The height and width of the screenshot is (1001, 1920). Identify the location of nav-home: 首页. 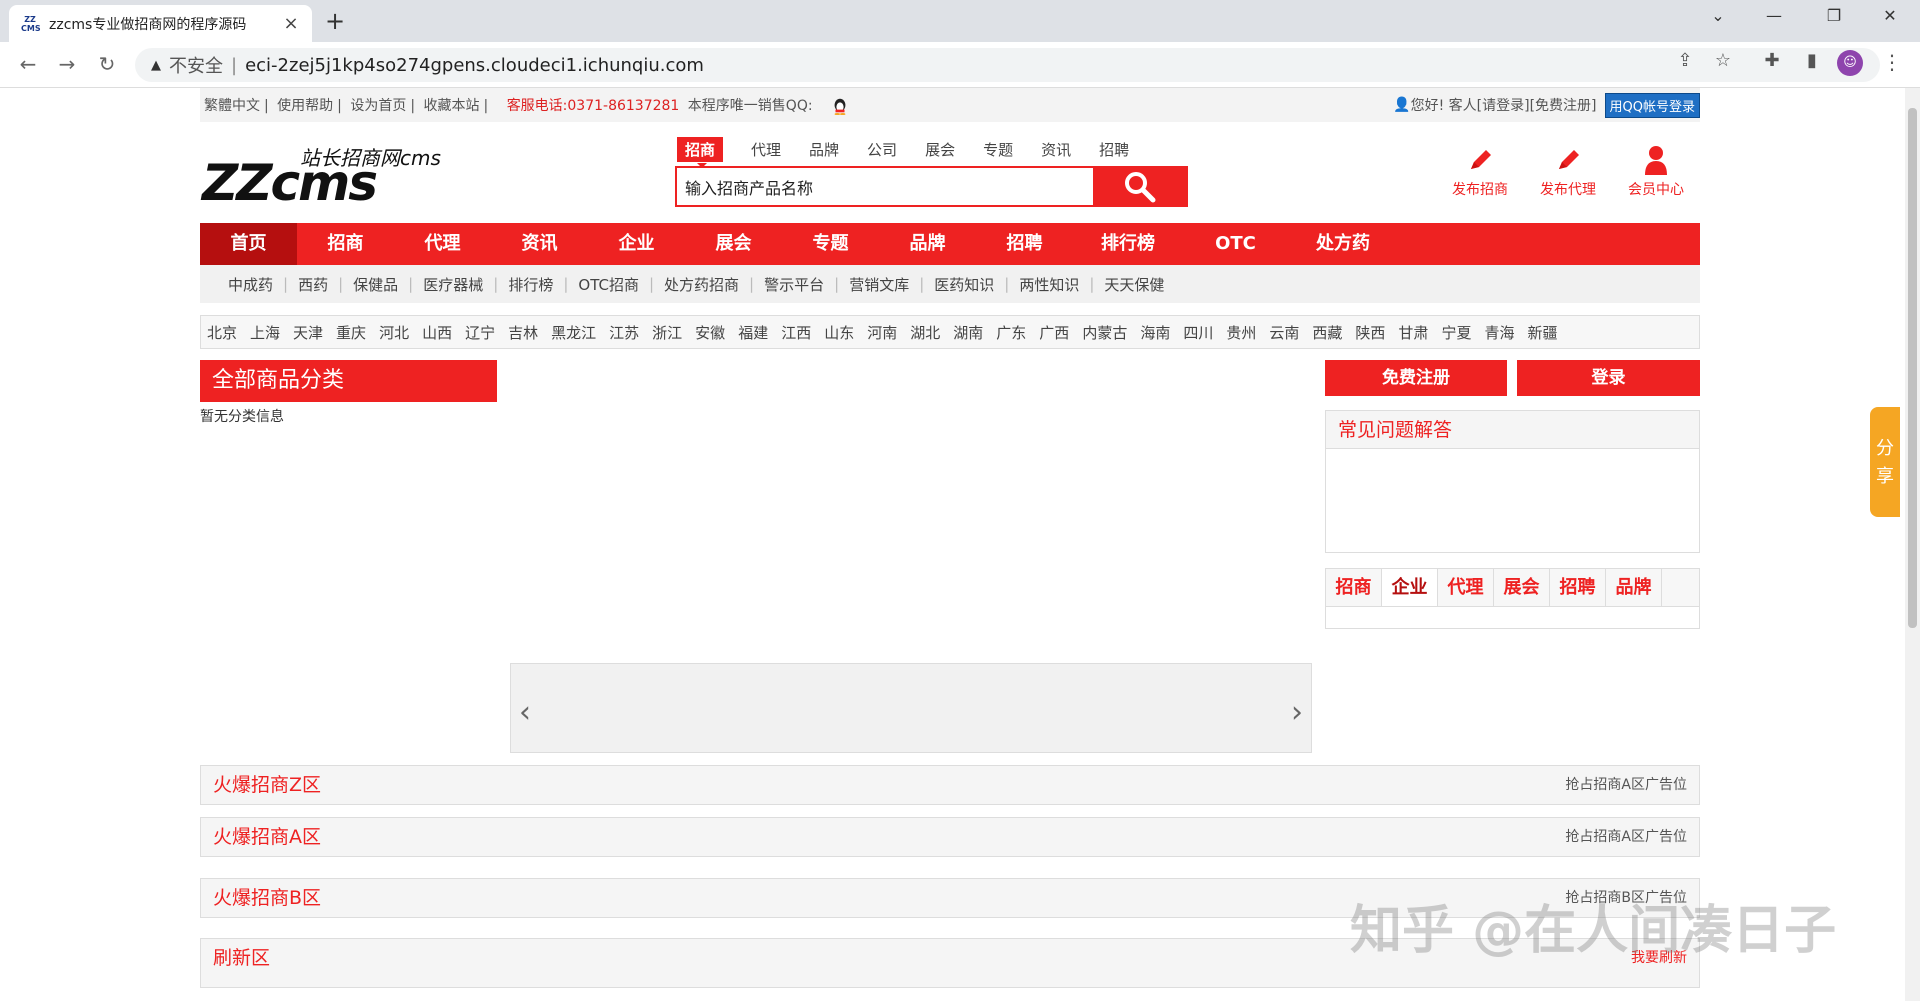
(248, 244).